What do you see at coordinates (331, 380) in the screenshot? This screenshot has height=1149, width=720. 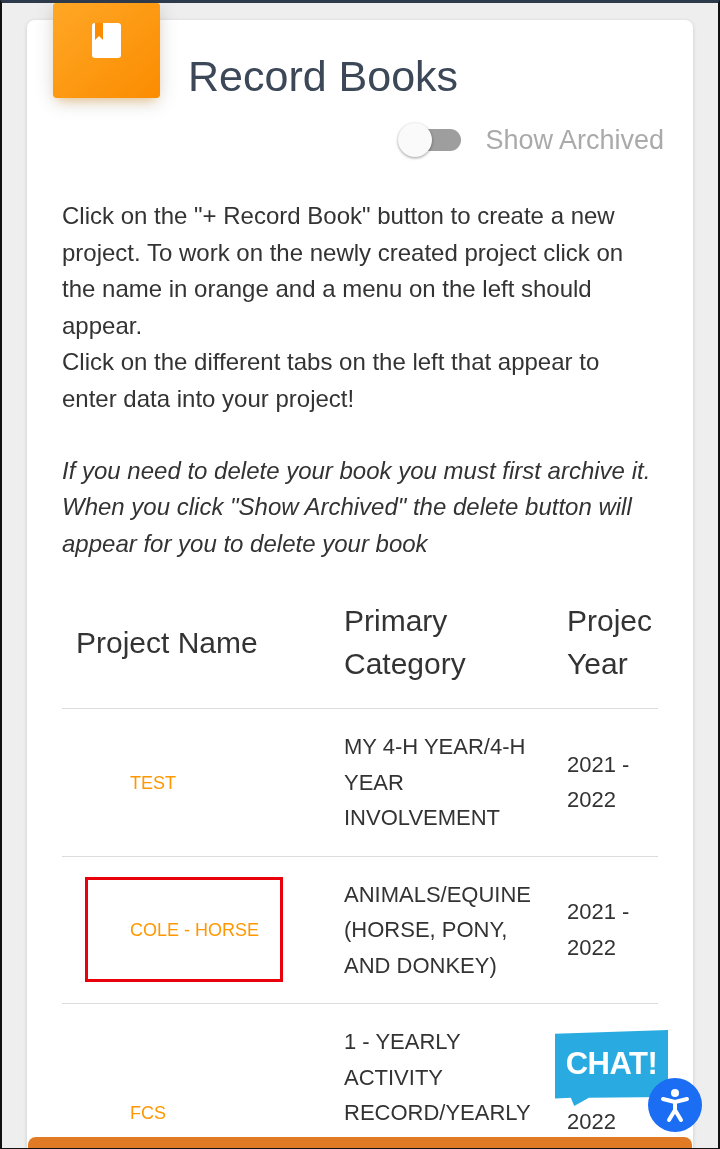 I see `instruction-text: Click on the different tabs on the left that appear to enter data into your project!` at bounding box center [331, 380].